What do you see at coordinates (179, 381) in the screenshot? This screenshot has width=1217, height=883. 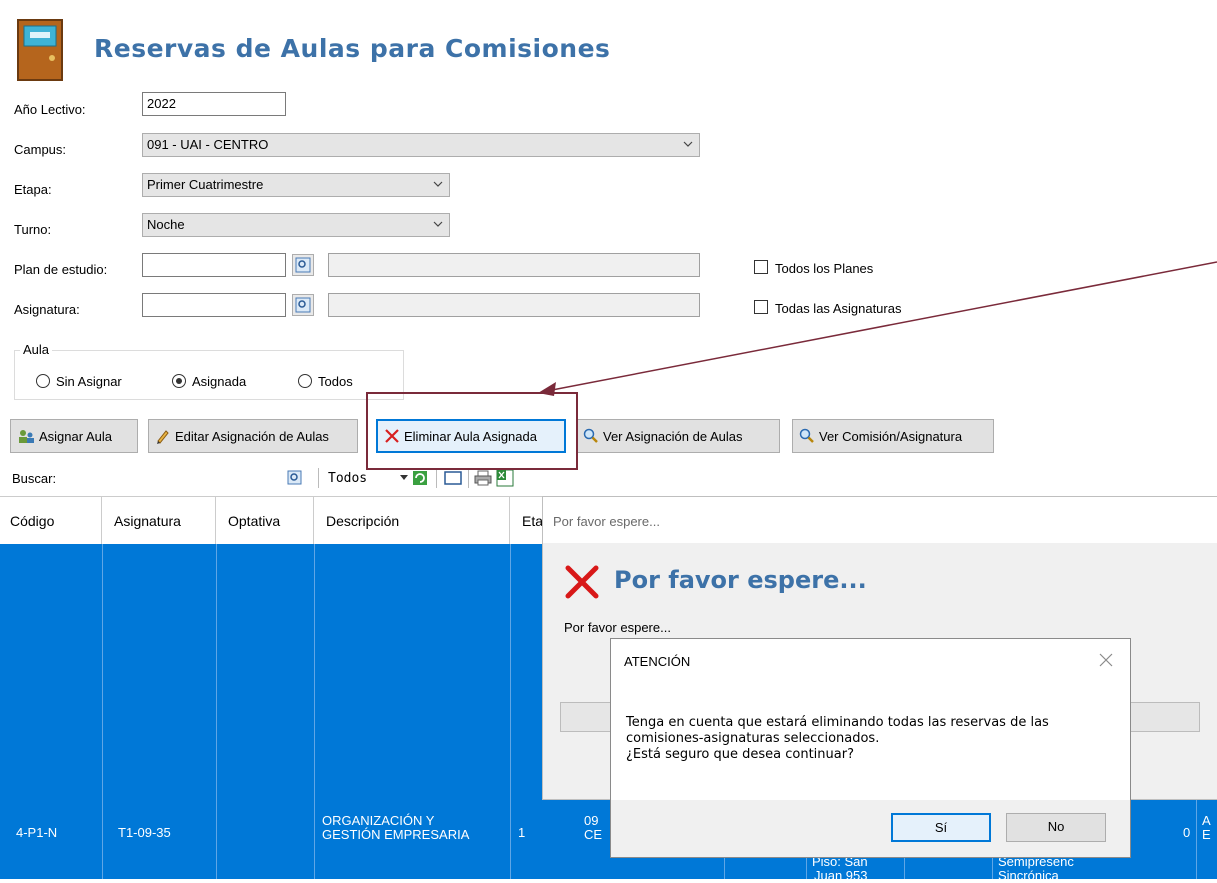 I see `radio-asignada` at bounding box center [179, 381].